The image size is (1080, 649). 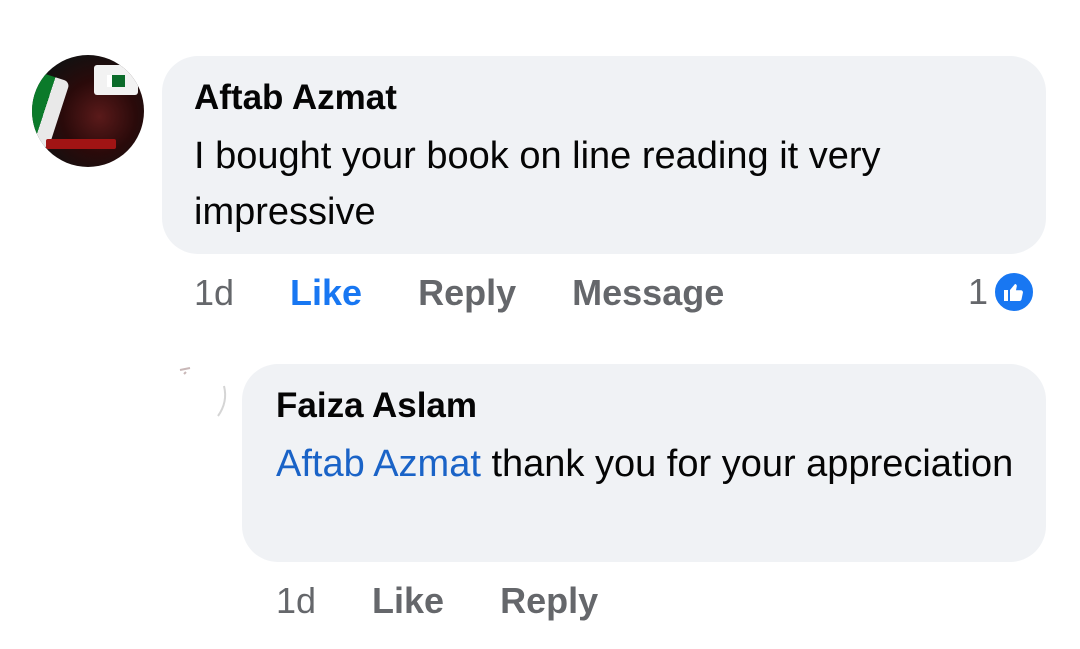 I want to click on pakistan-flag-icon, so click(x=116, y=81).